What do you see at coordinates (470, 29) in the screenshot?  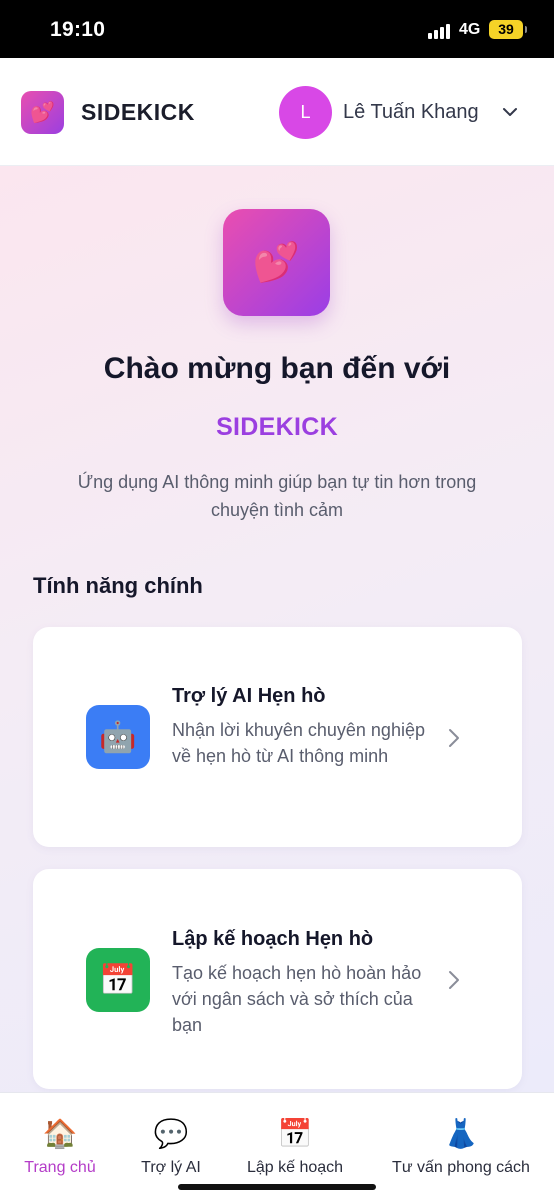 I see `network-type: 4G` at bounding box center [470, 29].